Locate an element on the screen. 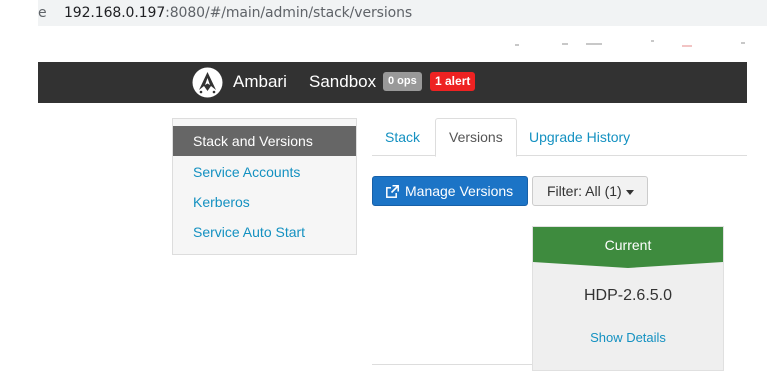 The height and width of the screenshot is (371, 767). url-path: :8080/#/main/admin/stack/versions is located at coordinates (289, 13).